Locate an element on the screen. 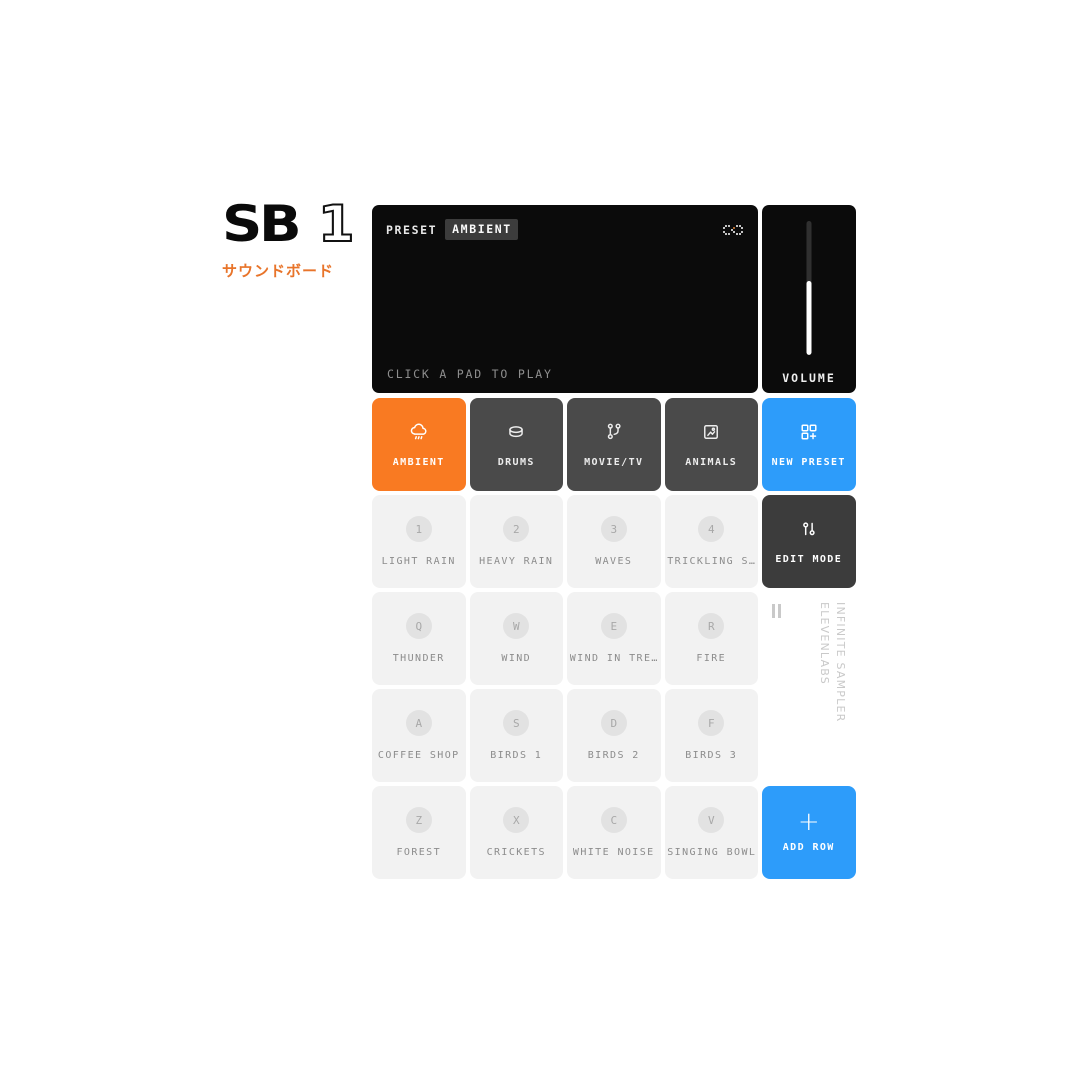 Image resolution: width=1080 pixels, height=1080 pixels. category-tab-row: AMBIENT DRUMS MOVIE/TV ANIMALS NEW PRESET is located at coordinates (614, 444).